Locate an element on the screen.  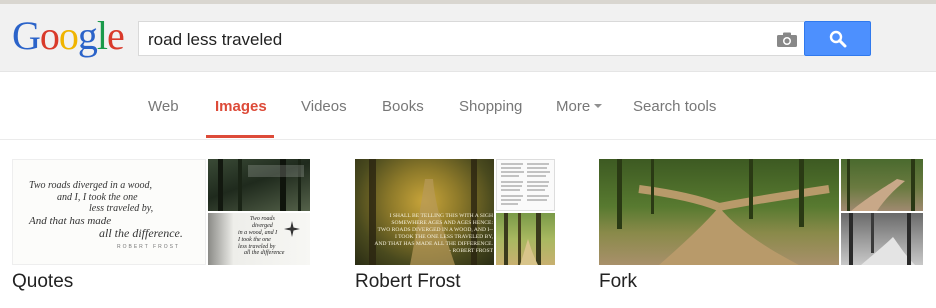
forest-fork-image is located at coordinates (525, 239).